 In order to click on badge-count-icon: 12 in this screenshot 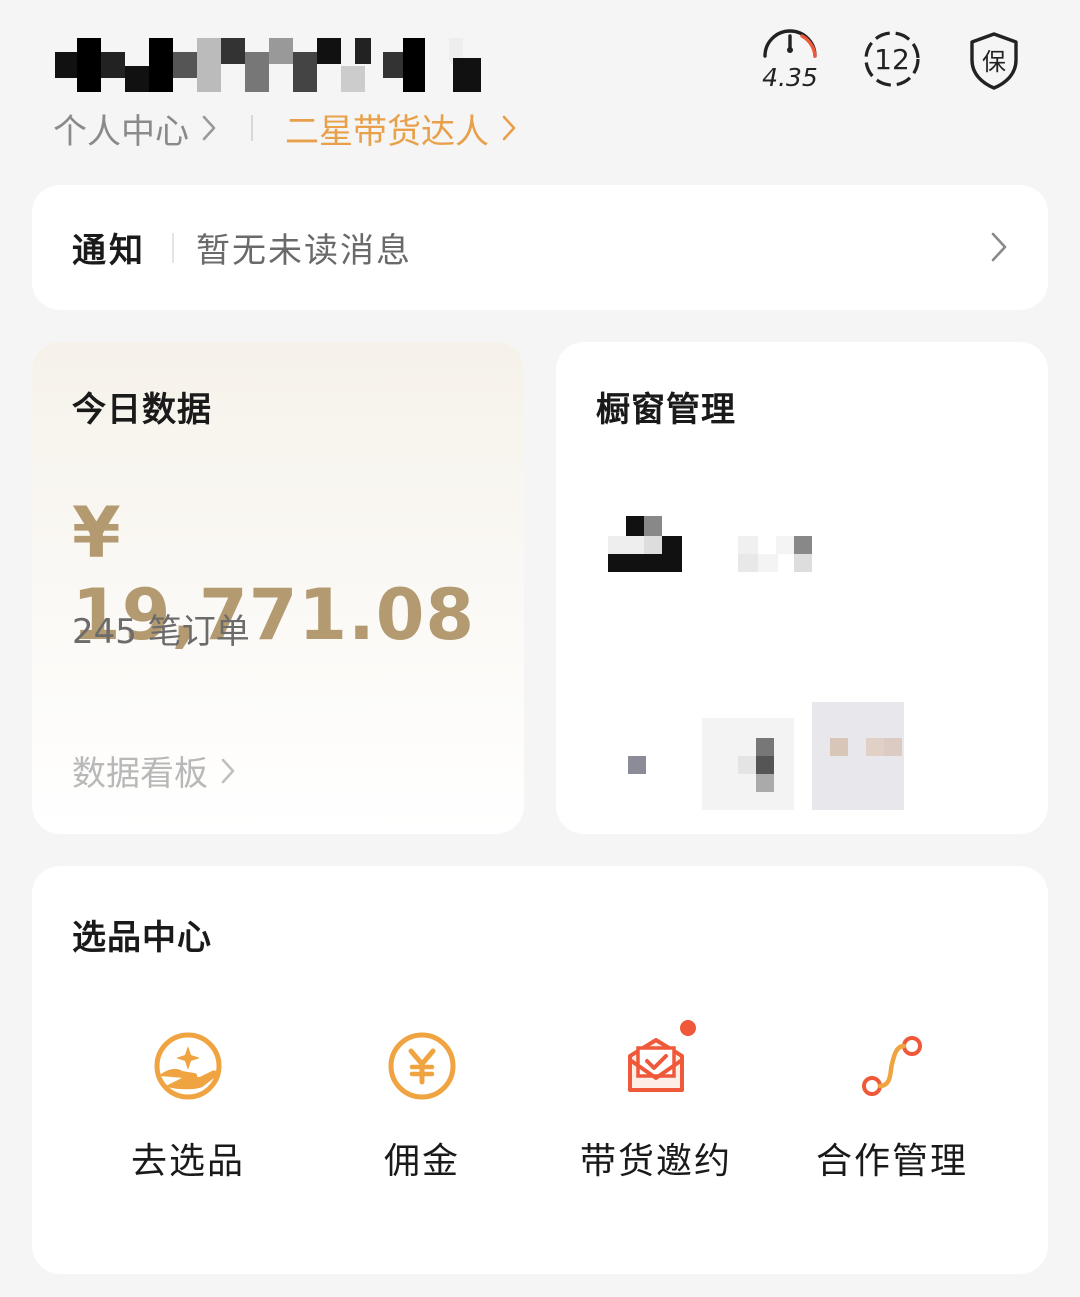, I will do `click(892, 59)`.